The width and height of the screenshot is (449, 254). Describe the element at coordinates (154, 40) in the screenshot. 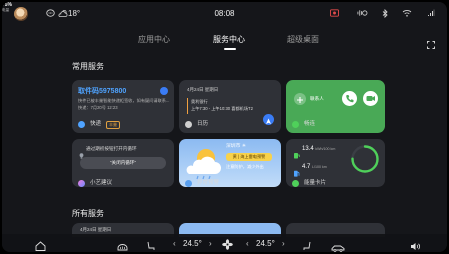

I see `tab-app-center: 应用中心` at that location.